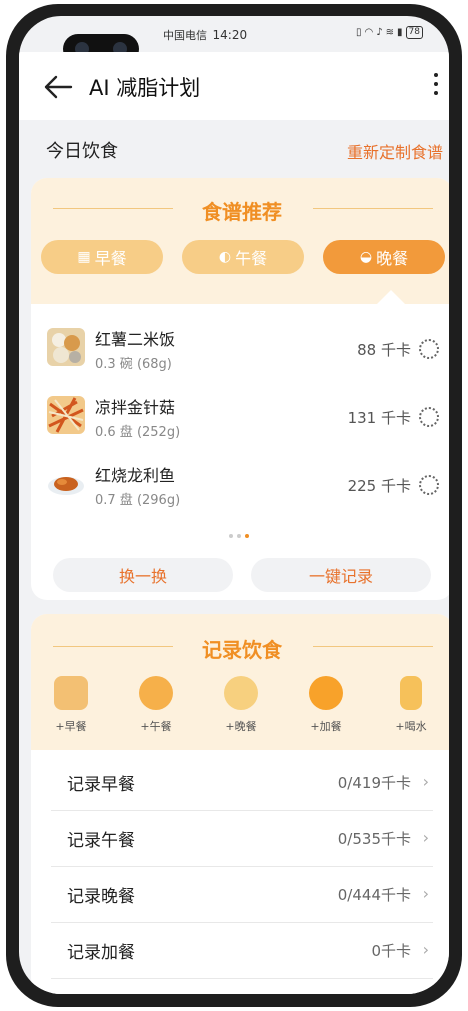 The height and width of the screenshot is (1011, 468). Describe the element at coordinates (135, 407) in the screenshot. I see `food-name: 凉拌金针菇` at that location.